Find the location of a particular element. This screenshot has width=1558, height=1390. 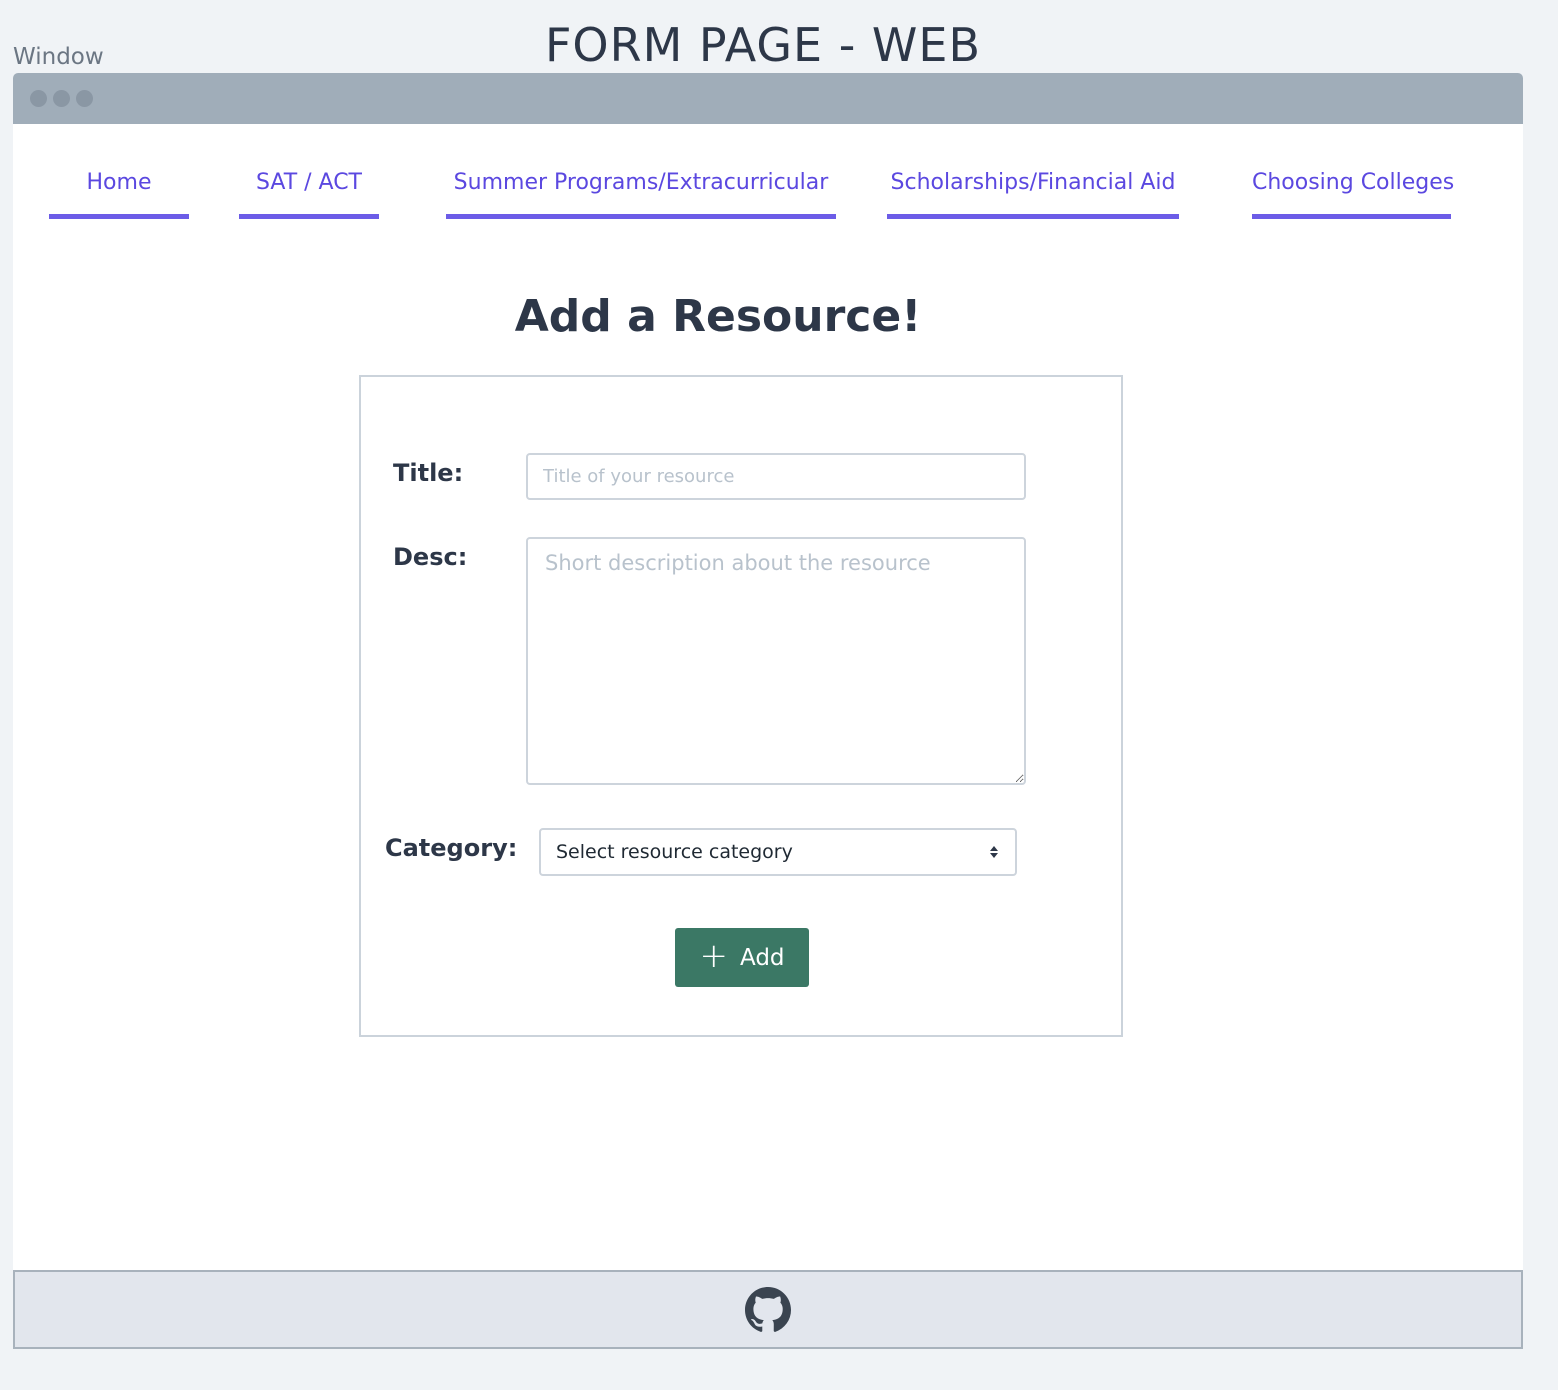

description-textarea is located at coordinates (776, 661).